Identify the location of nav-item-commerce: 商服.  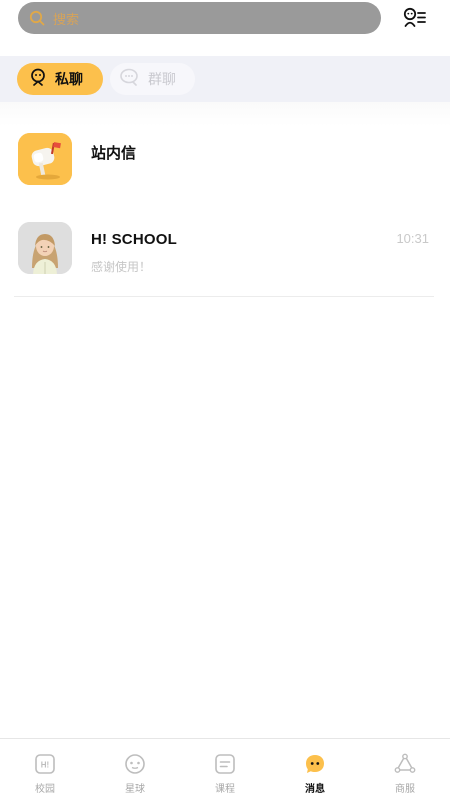
(405, 769).